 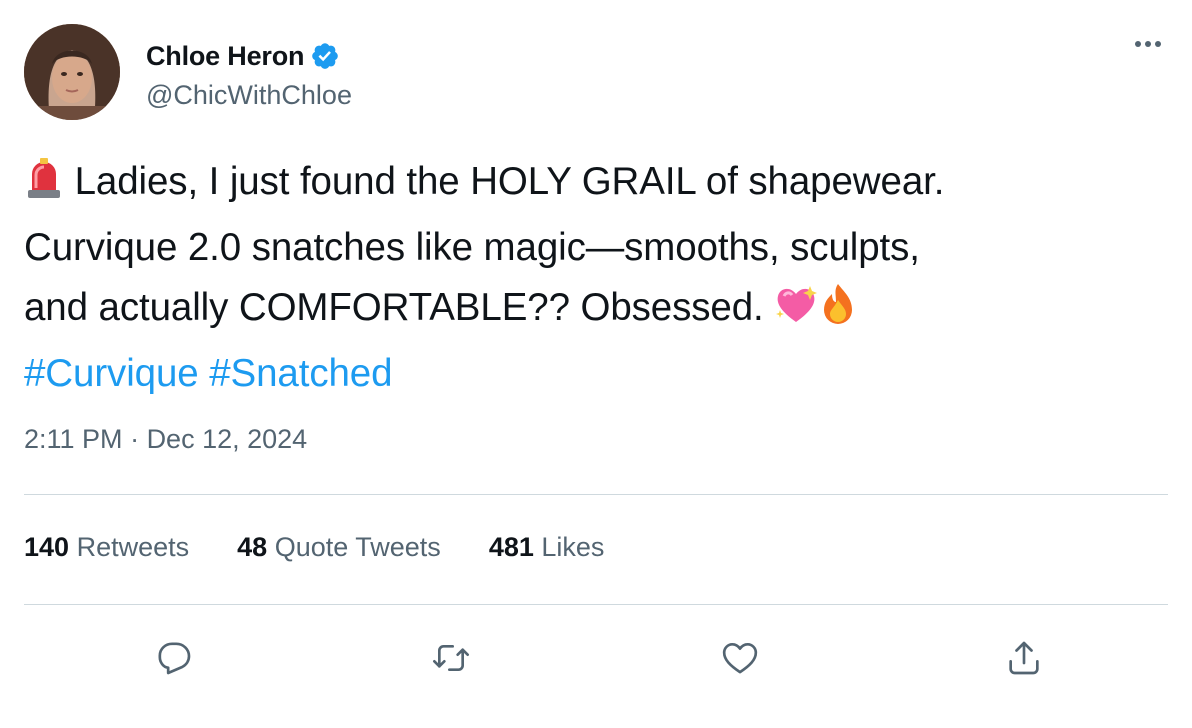 What do you see at coordinates (249, 95) in the screenshot?
I see `user-handle: @ChicWithChloe` at bounding box center [249, 95].